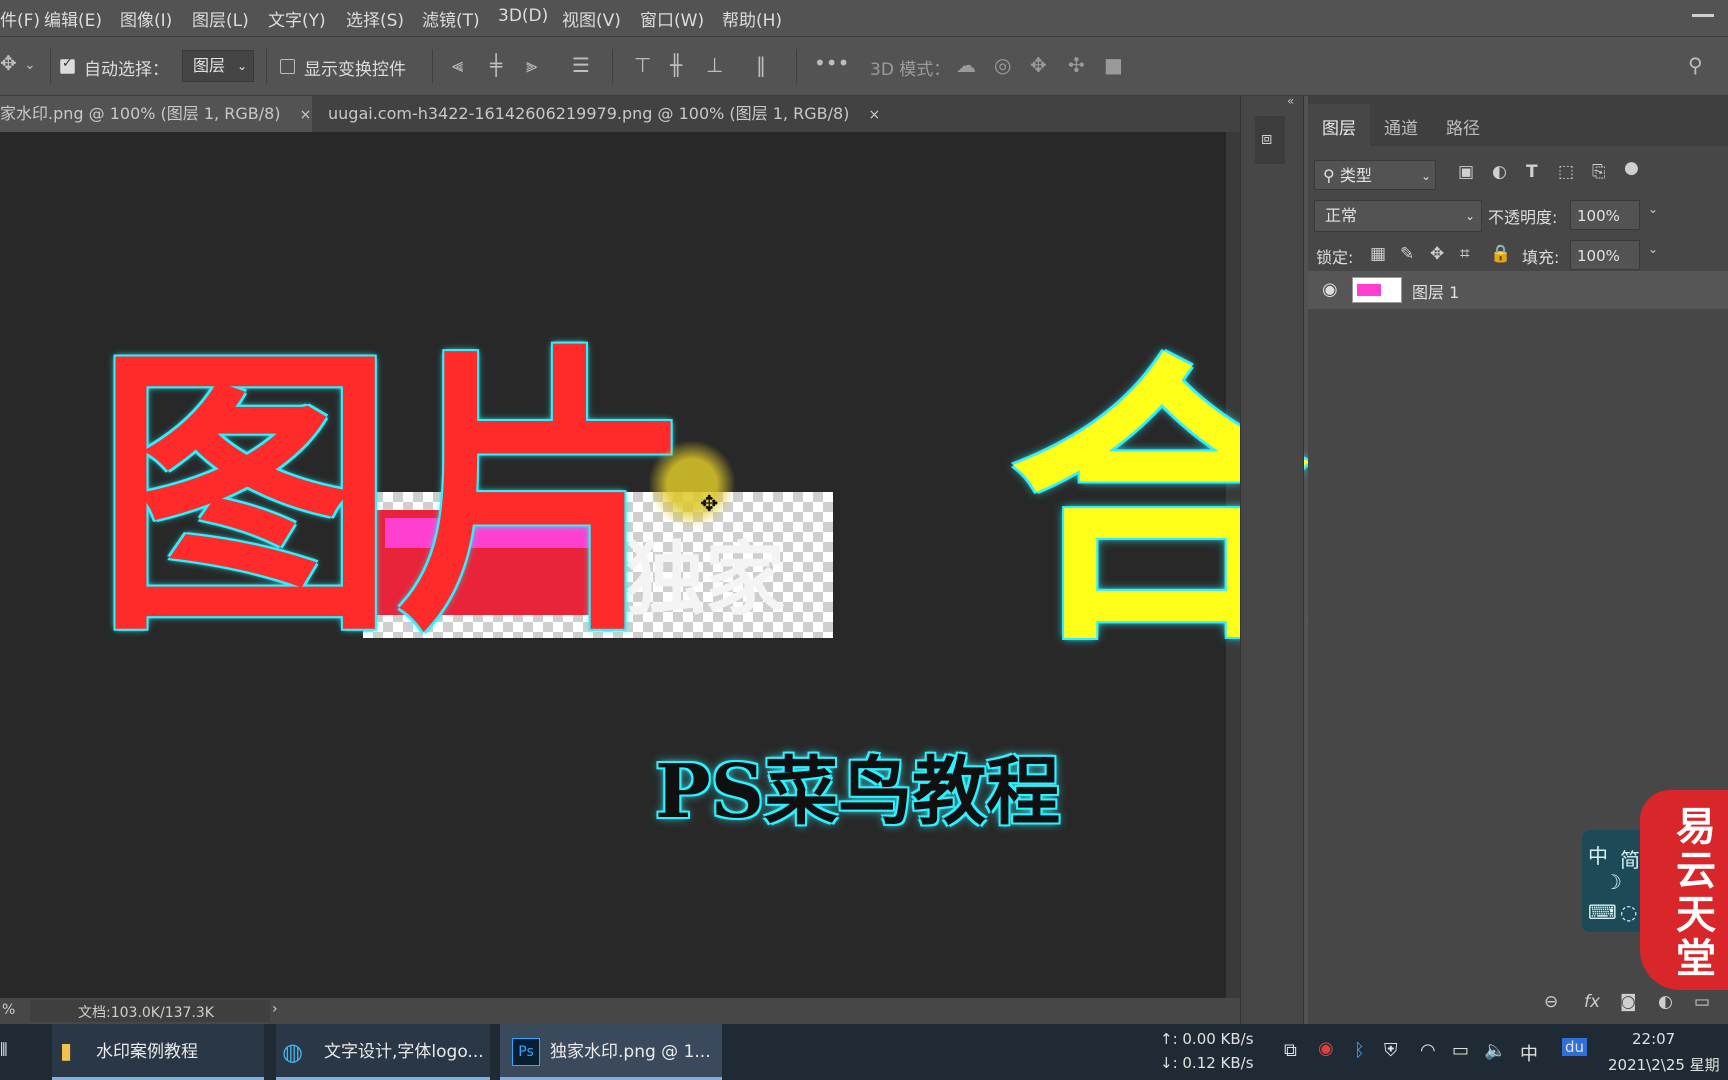 The width and height of the screenshot is (1728, 1080). What do you see at coordinates (1398, 216) in the screenshot?
I see `blend-mode-dropdown: 正常 ⌄` at bounding box center [1398, 216].